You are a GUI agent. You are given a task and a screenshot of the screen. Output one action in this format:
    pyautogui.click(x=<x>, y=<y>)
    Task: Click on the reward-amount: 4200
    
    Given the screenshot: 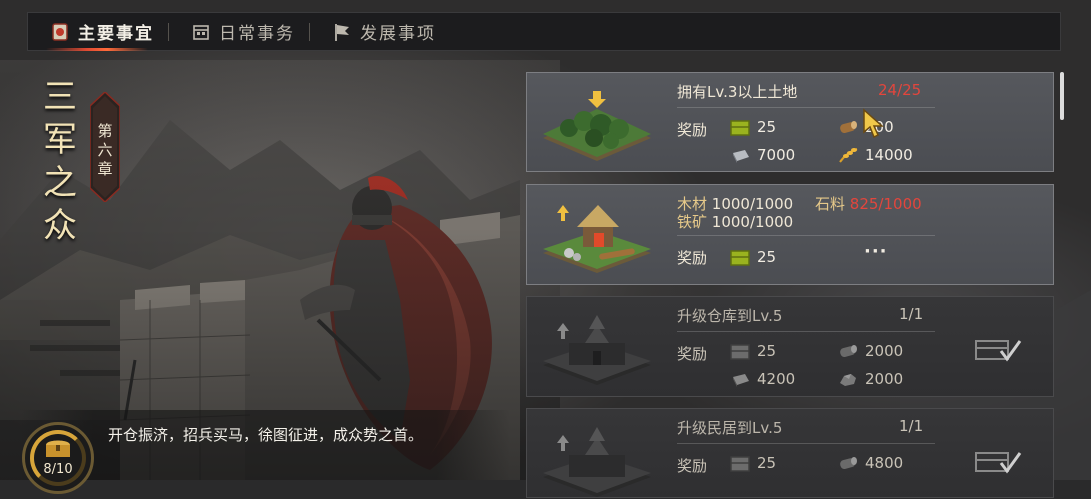 What is the action you would take?
    pyautogui.click(x=776, y=379)
    